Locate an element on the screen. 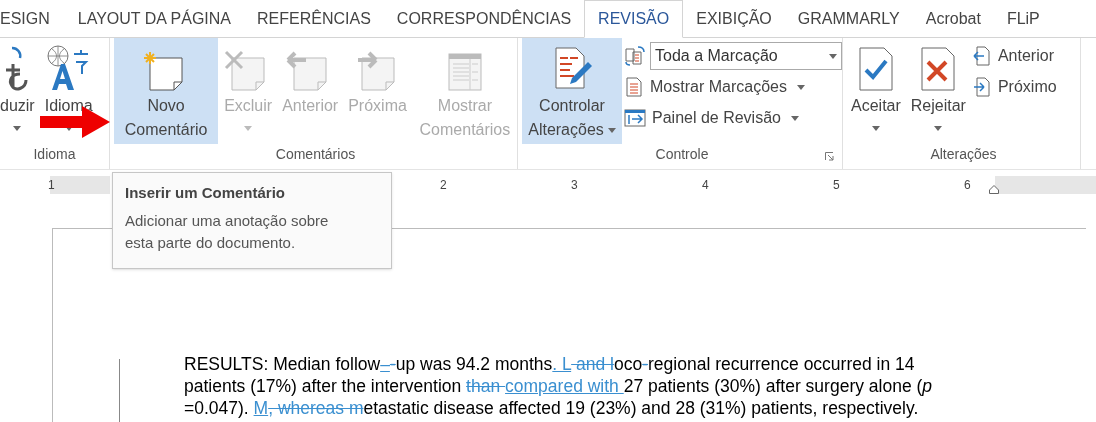 This screenshot has width=1096, height=422. ruler-number: 2 is located at coordinates (443, 185).